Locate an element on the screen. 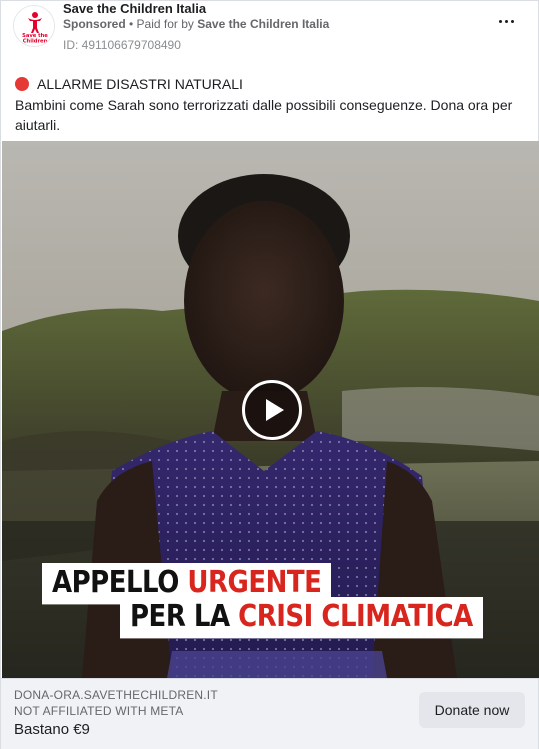 This screenshot has width=539, height=749. paid-for-by-name: Save the Children Italia is located at coordinates (263, 24).